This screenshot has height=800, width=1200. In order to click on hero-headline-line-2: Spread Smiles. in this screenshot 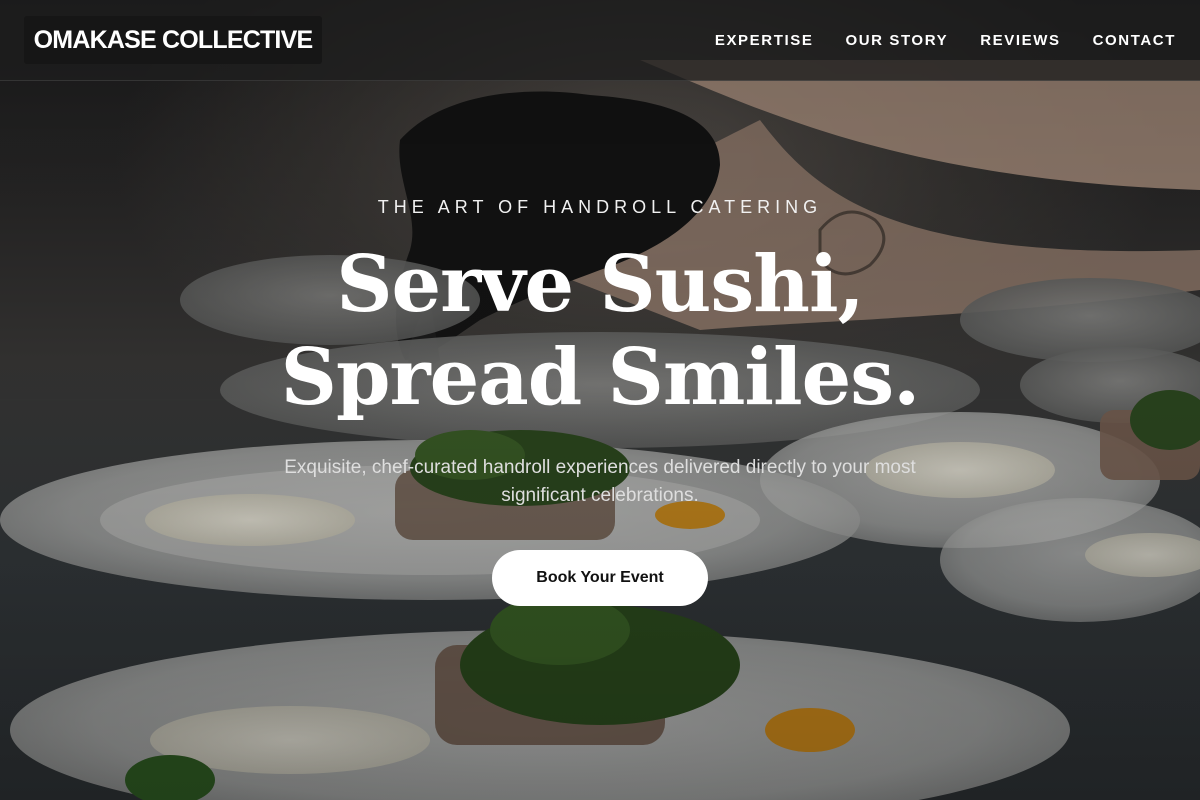, I will do `click(600, 377)`.